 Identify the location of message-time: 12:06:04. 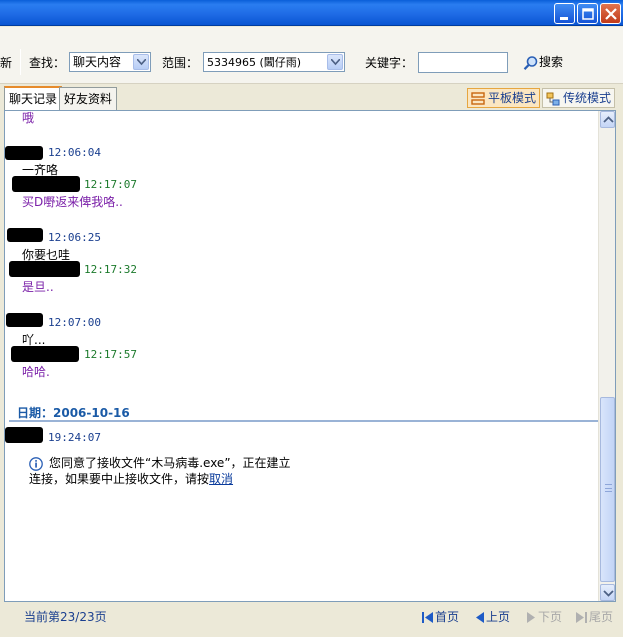
(74, 152).